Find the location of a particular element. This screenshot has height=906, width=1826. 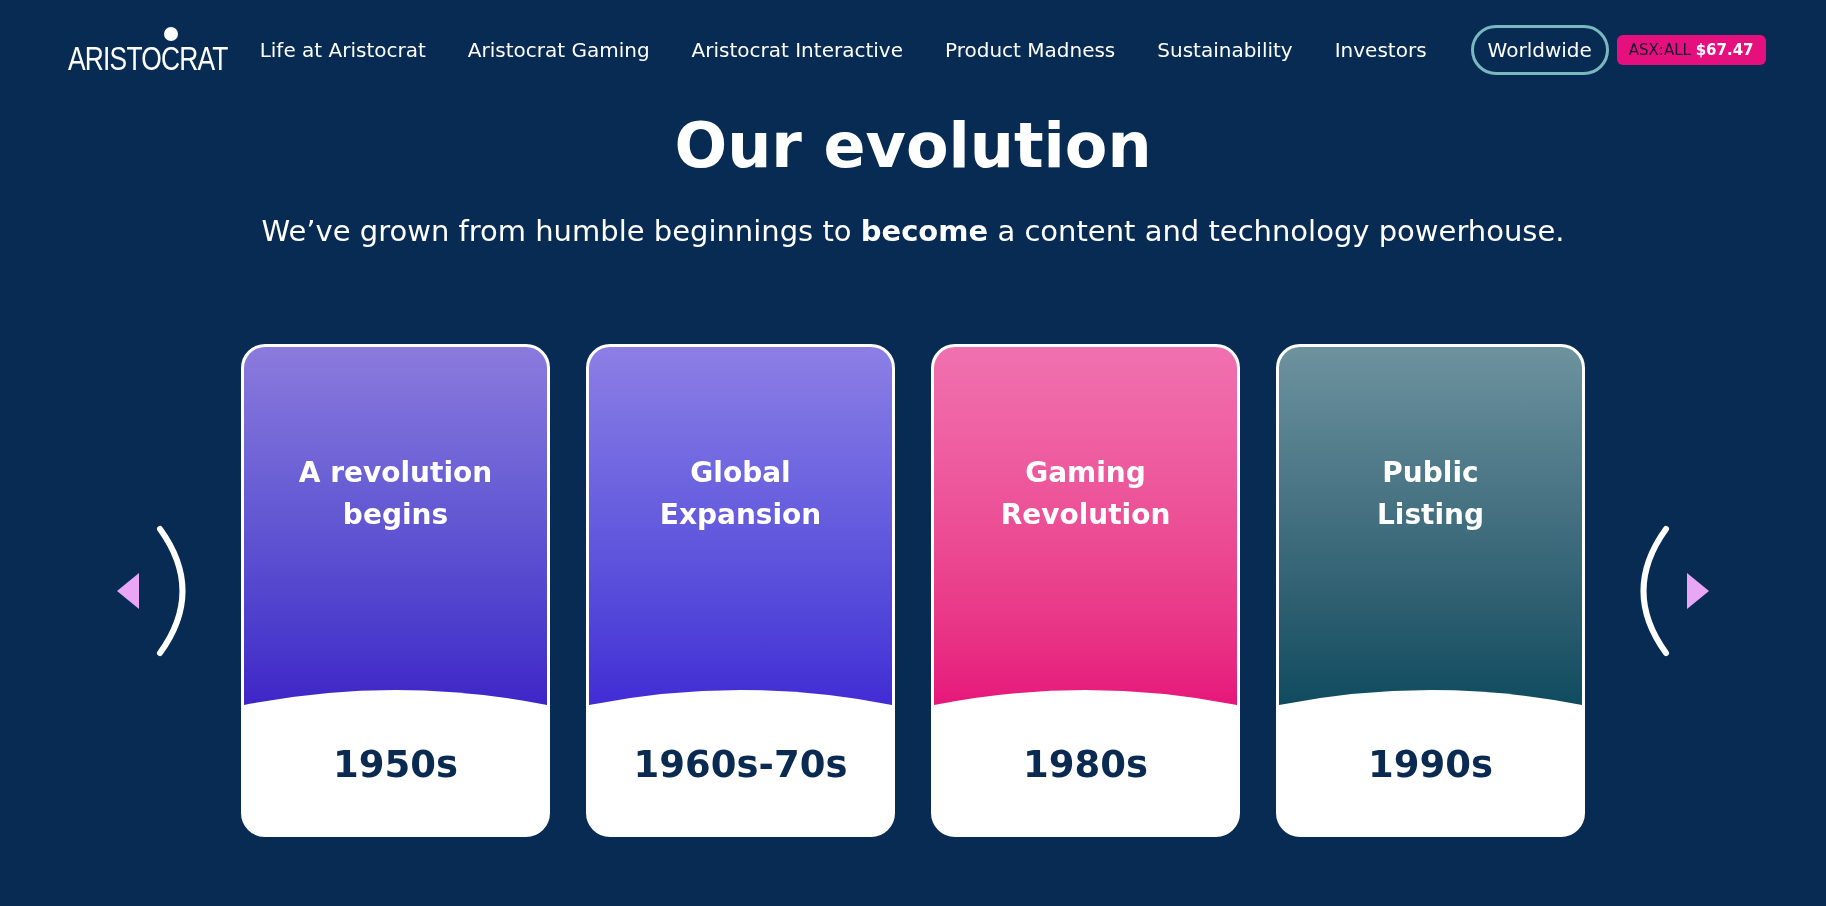

section-title: Our evolution is located at coordinates (913, 146).